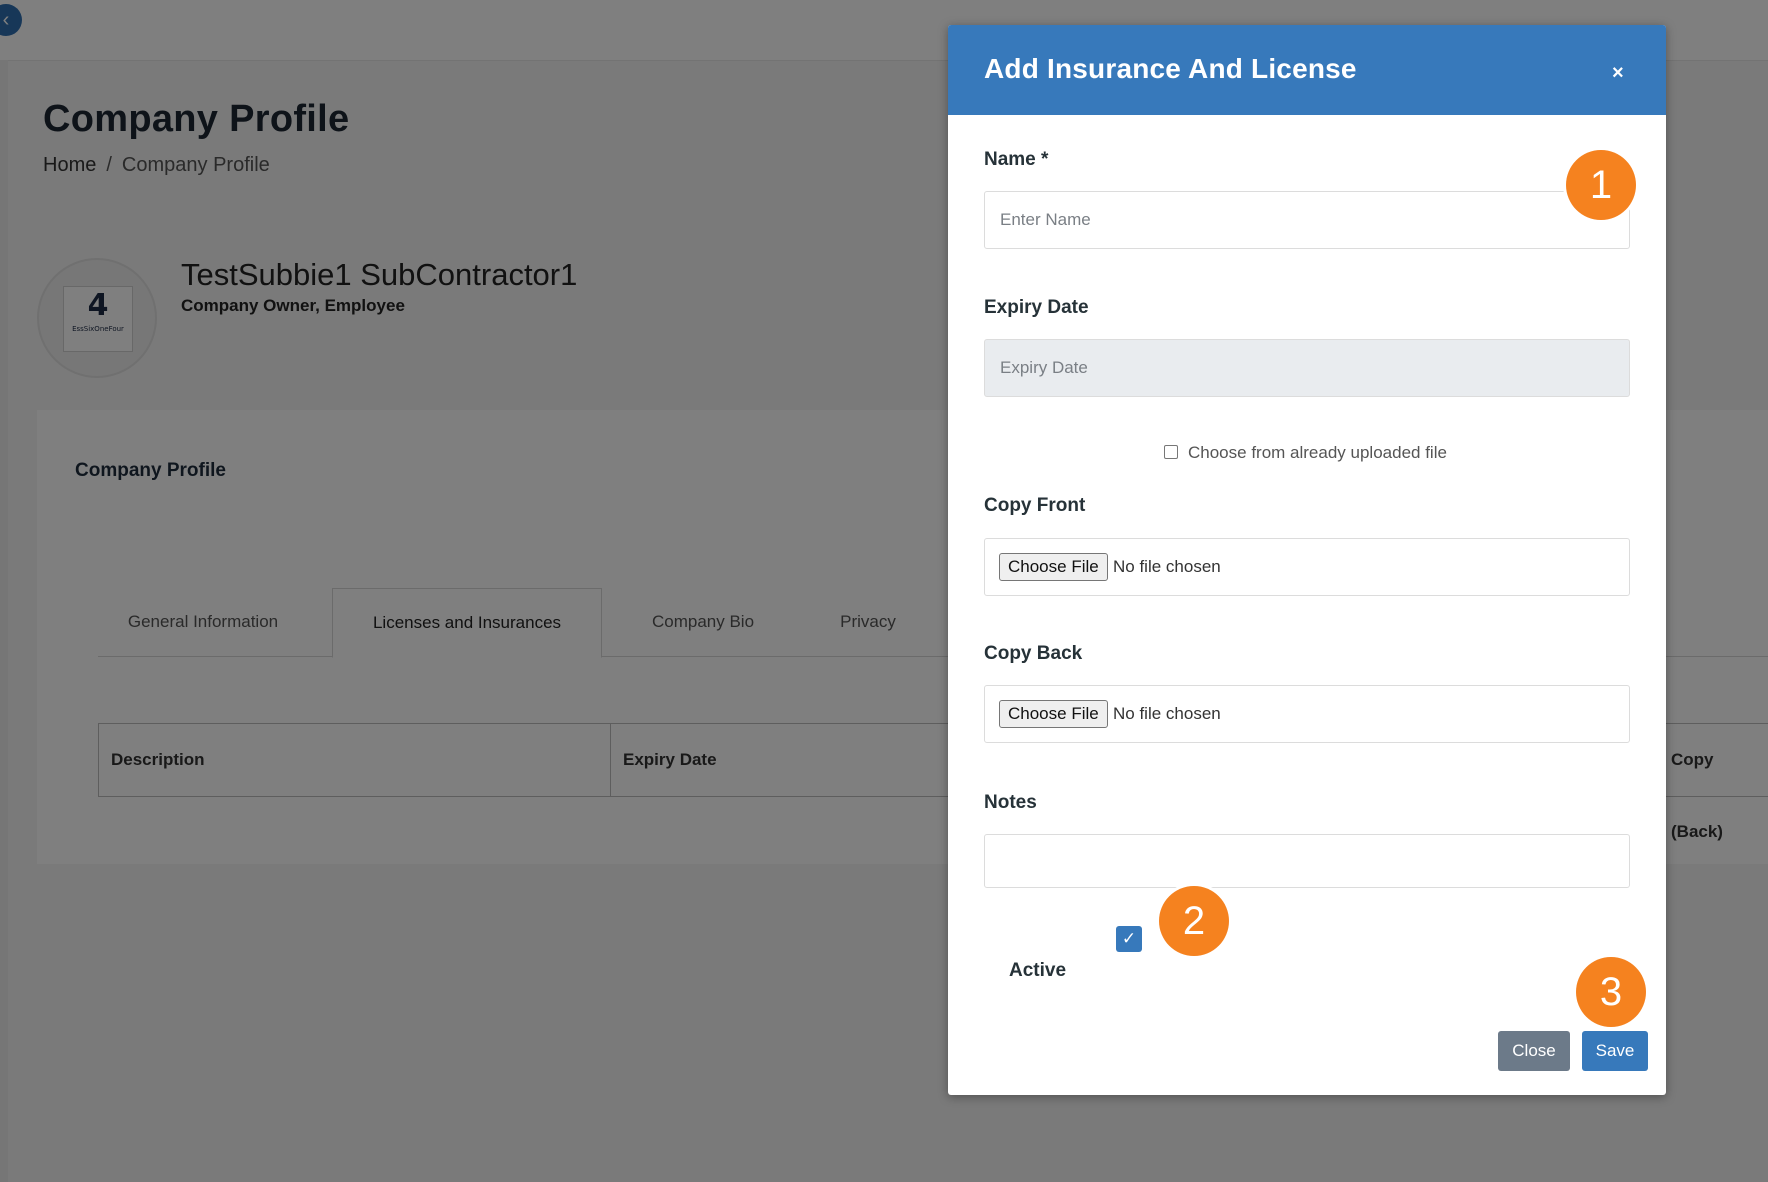 This screenshot has width=1768, height=1182. I want to click on save-button: Save, so click(1615, 1051).